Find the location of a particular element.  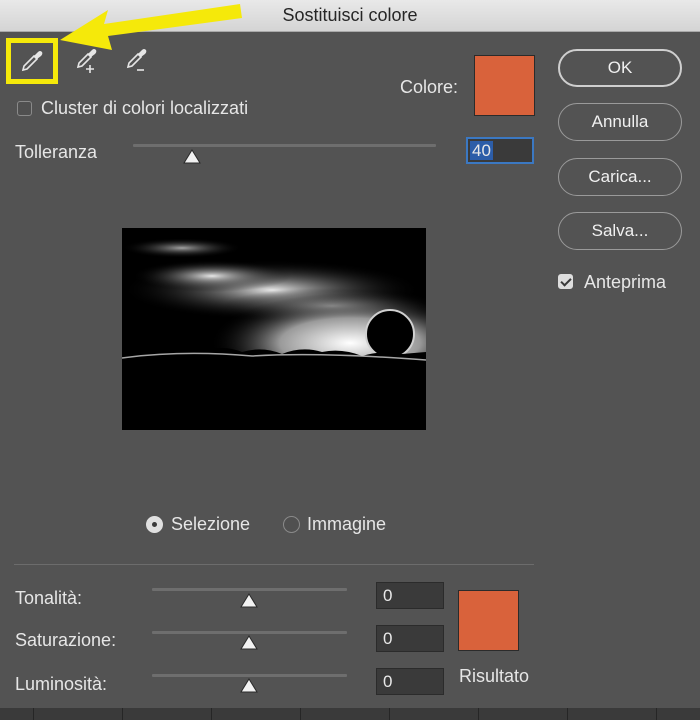

tolerance-slider-track is located at coordinates (284, 145).